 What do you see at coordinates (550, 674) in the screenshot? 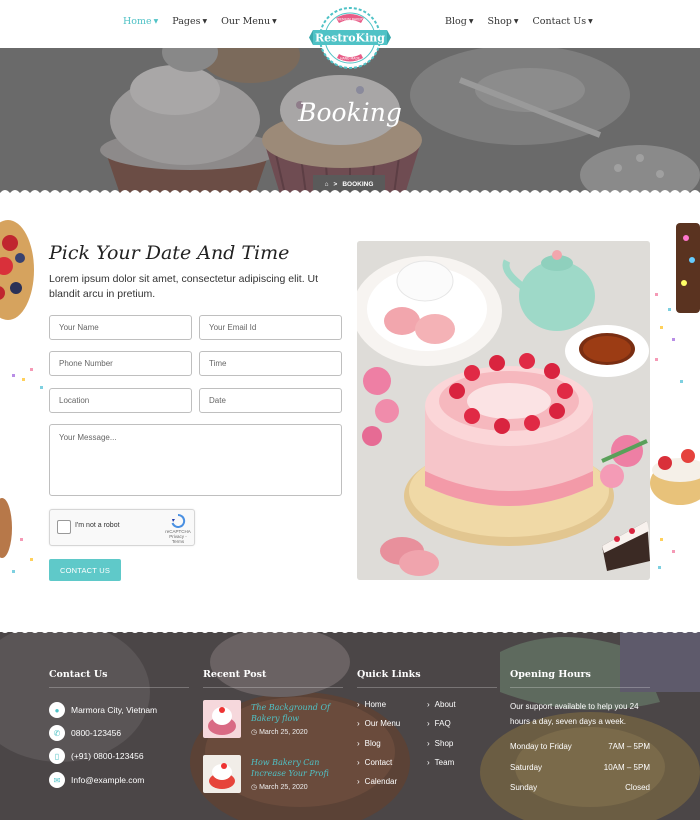
I see `footer-opening-hours-heading: Opening Hours` at bounding box center [550, 674].